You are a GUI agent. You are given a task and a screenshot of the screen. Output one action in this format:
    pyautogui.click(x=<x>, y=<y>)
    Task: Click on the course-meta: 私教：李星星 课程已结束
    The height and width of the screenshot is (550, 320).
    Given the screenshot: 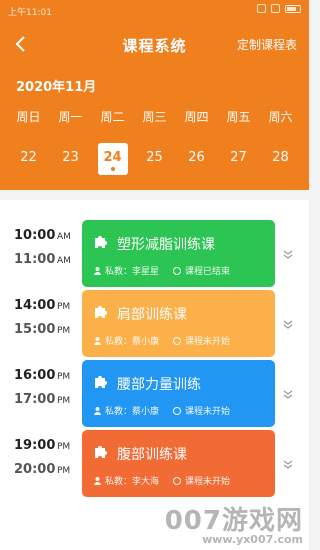 What is the action you would take?
    pyautogui.click(x=162, y=270)
    